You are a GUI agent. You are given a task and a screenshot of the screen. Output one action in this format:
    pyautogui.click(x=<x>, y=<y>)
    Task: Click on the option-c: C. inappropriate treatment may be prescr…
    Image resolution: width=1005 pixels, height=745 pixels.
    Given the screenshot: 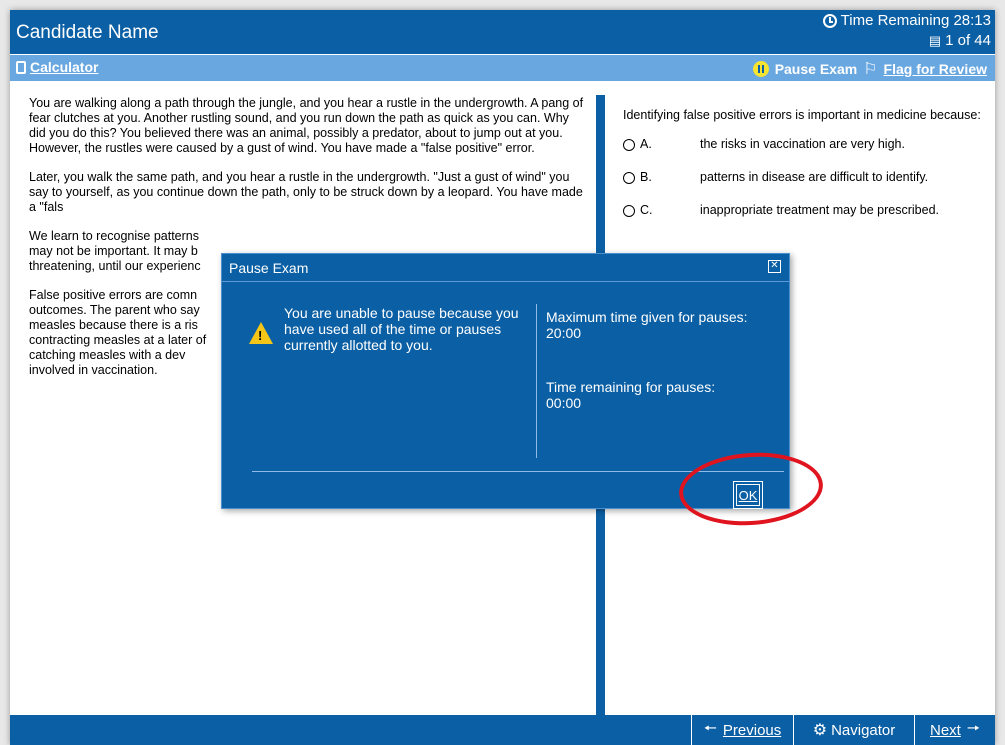 What is the action you would take?
    pyautogui.click(x=803, y=210)
    